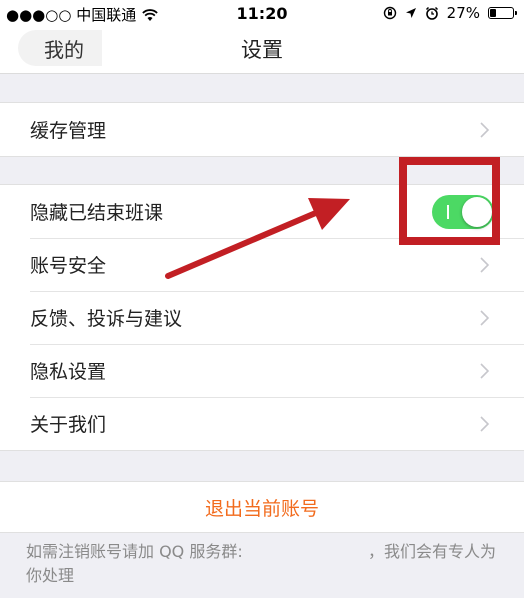  What do you see at coordinates (68, 131) in the screenshot?
I see `settings-item-label: 缓存管理` at bounding box center [68, 131].